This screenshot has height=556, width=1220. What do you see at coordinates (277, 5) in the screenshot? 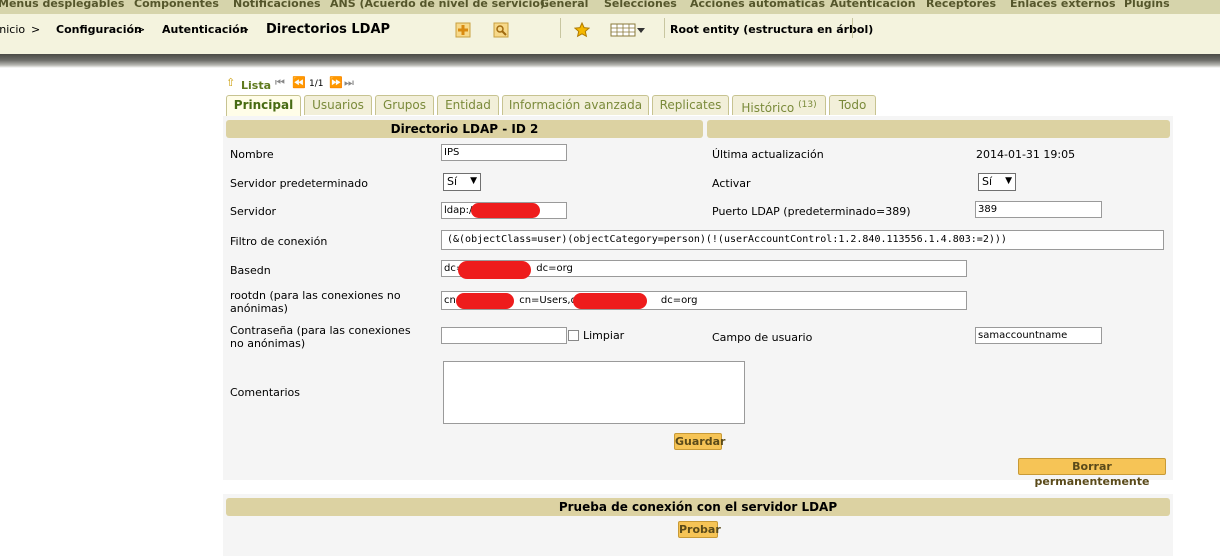
I see `menu-item-notificaciones: Notificaciones` at bounding box center [277, 5].